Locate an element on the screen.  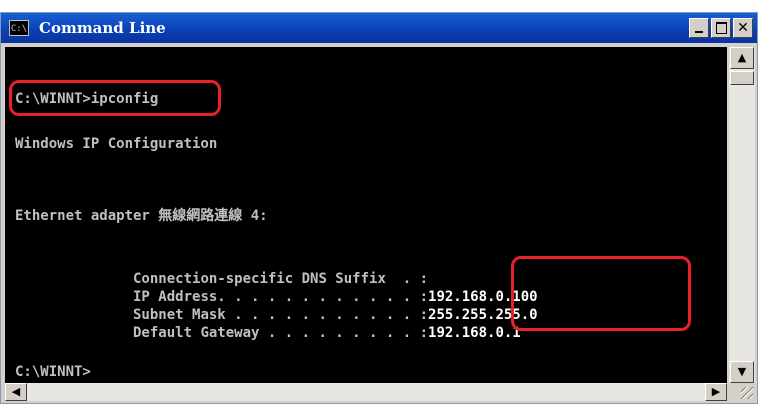
app-icon: C:\ is located at coordinates (19, 28).